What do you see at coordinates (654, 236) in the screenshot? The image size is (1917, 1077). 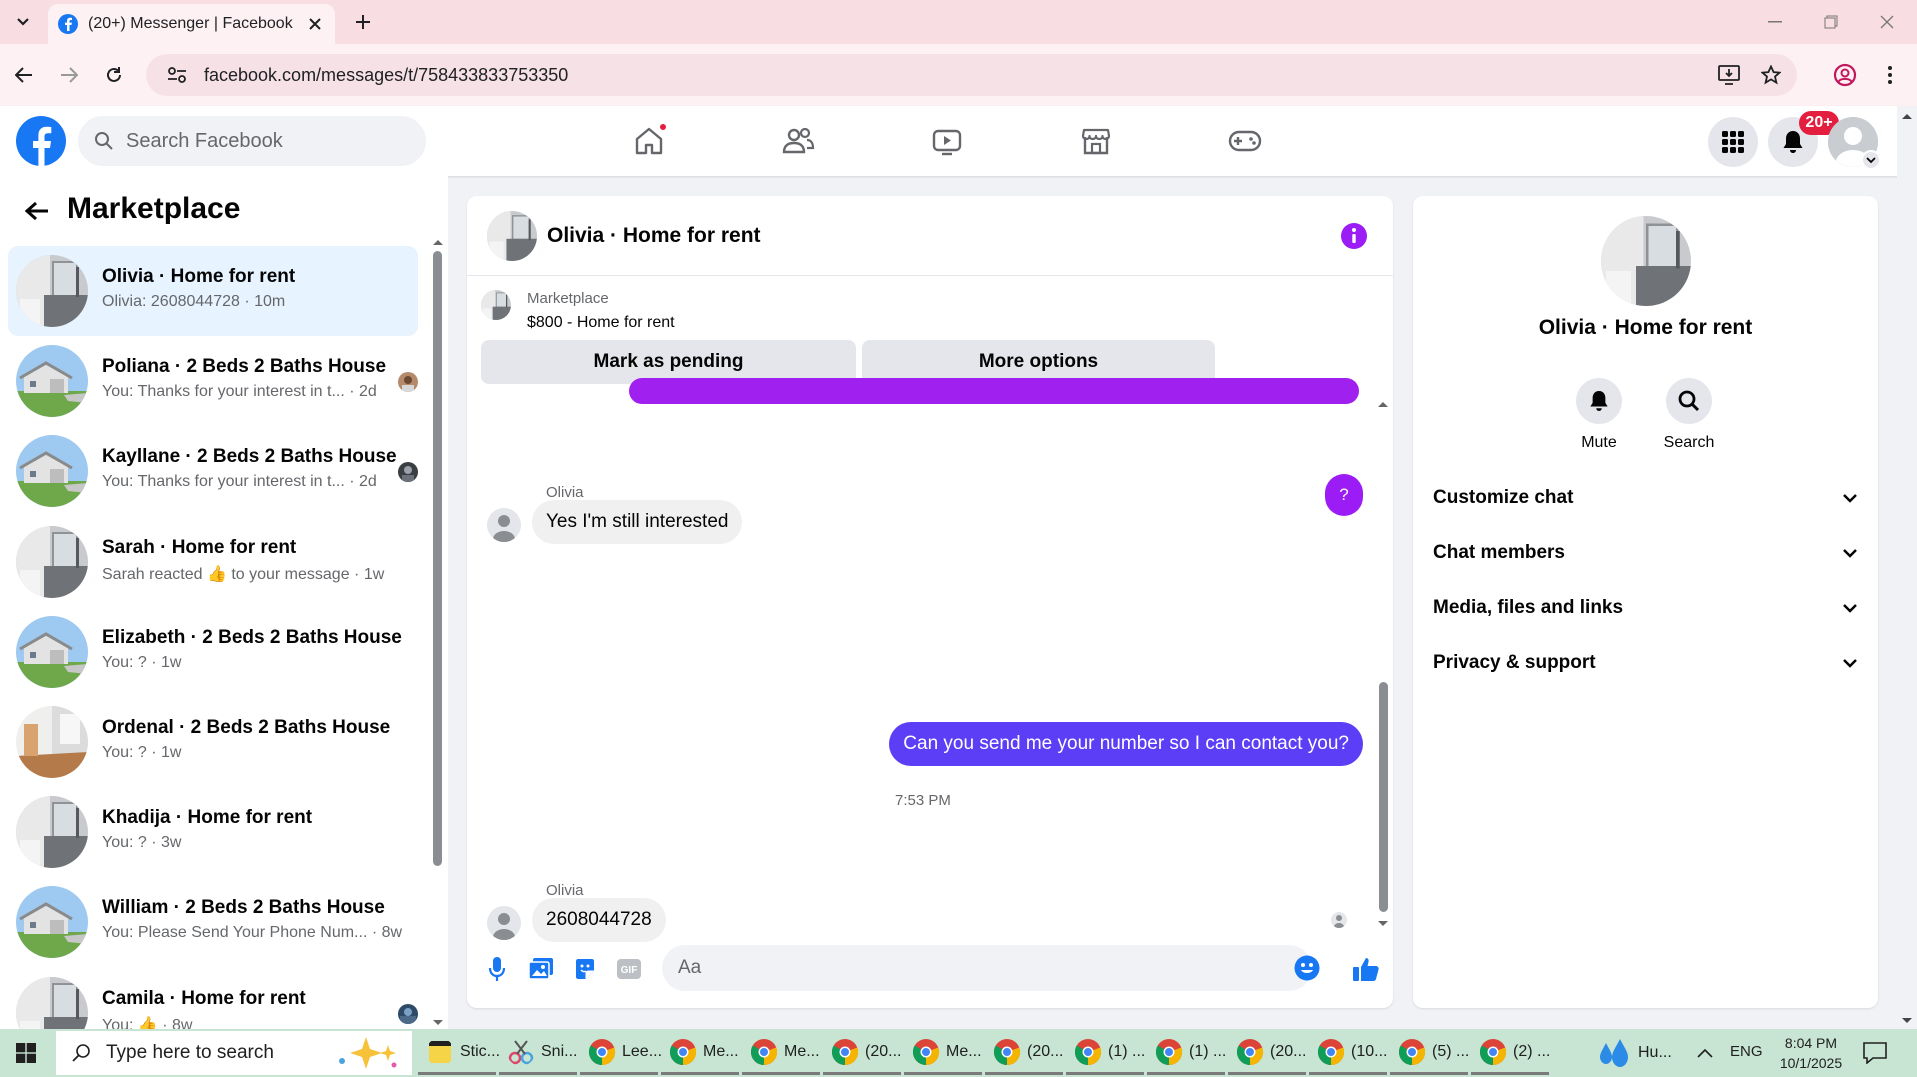 I see `chat-title: Olivia · Home for rent` at bounding box center [654, 236].